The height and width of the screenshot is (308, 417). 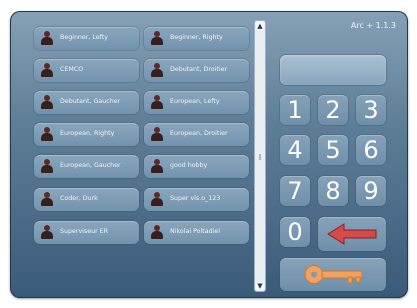 I want to click on key-8: 8, so click(x=333, y=191).